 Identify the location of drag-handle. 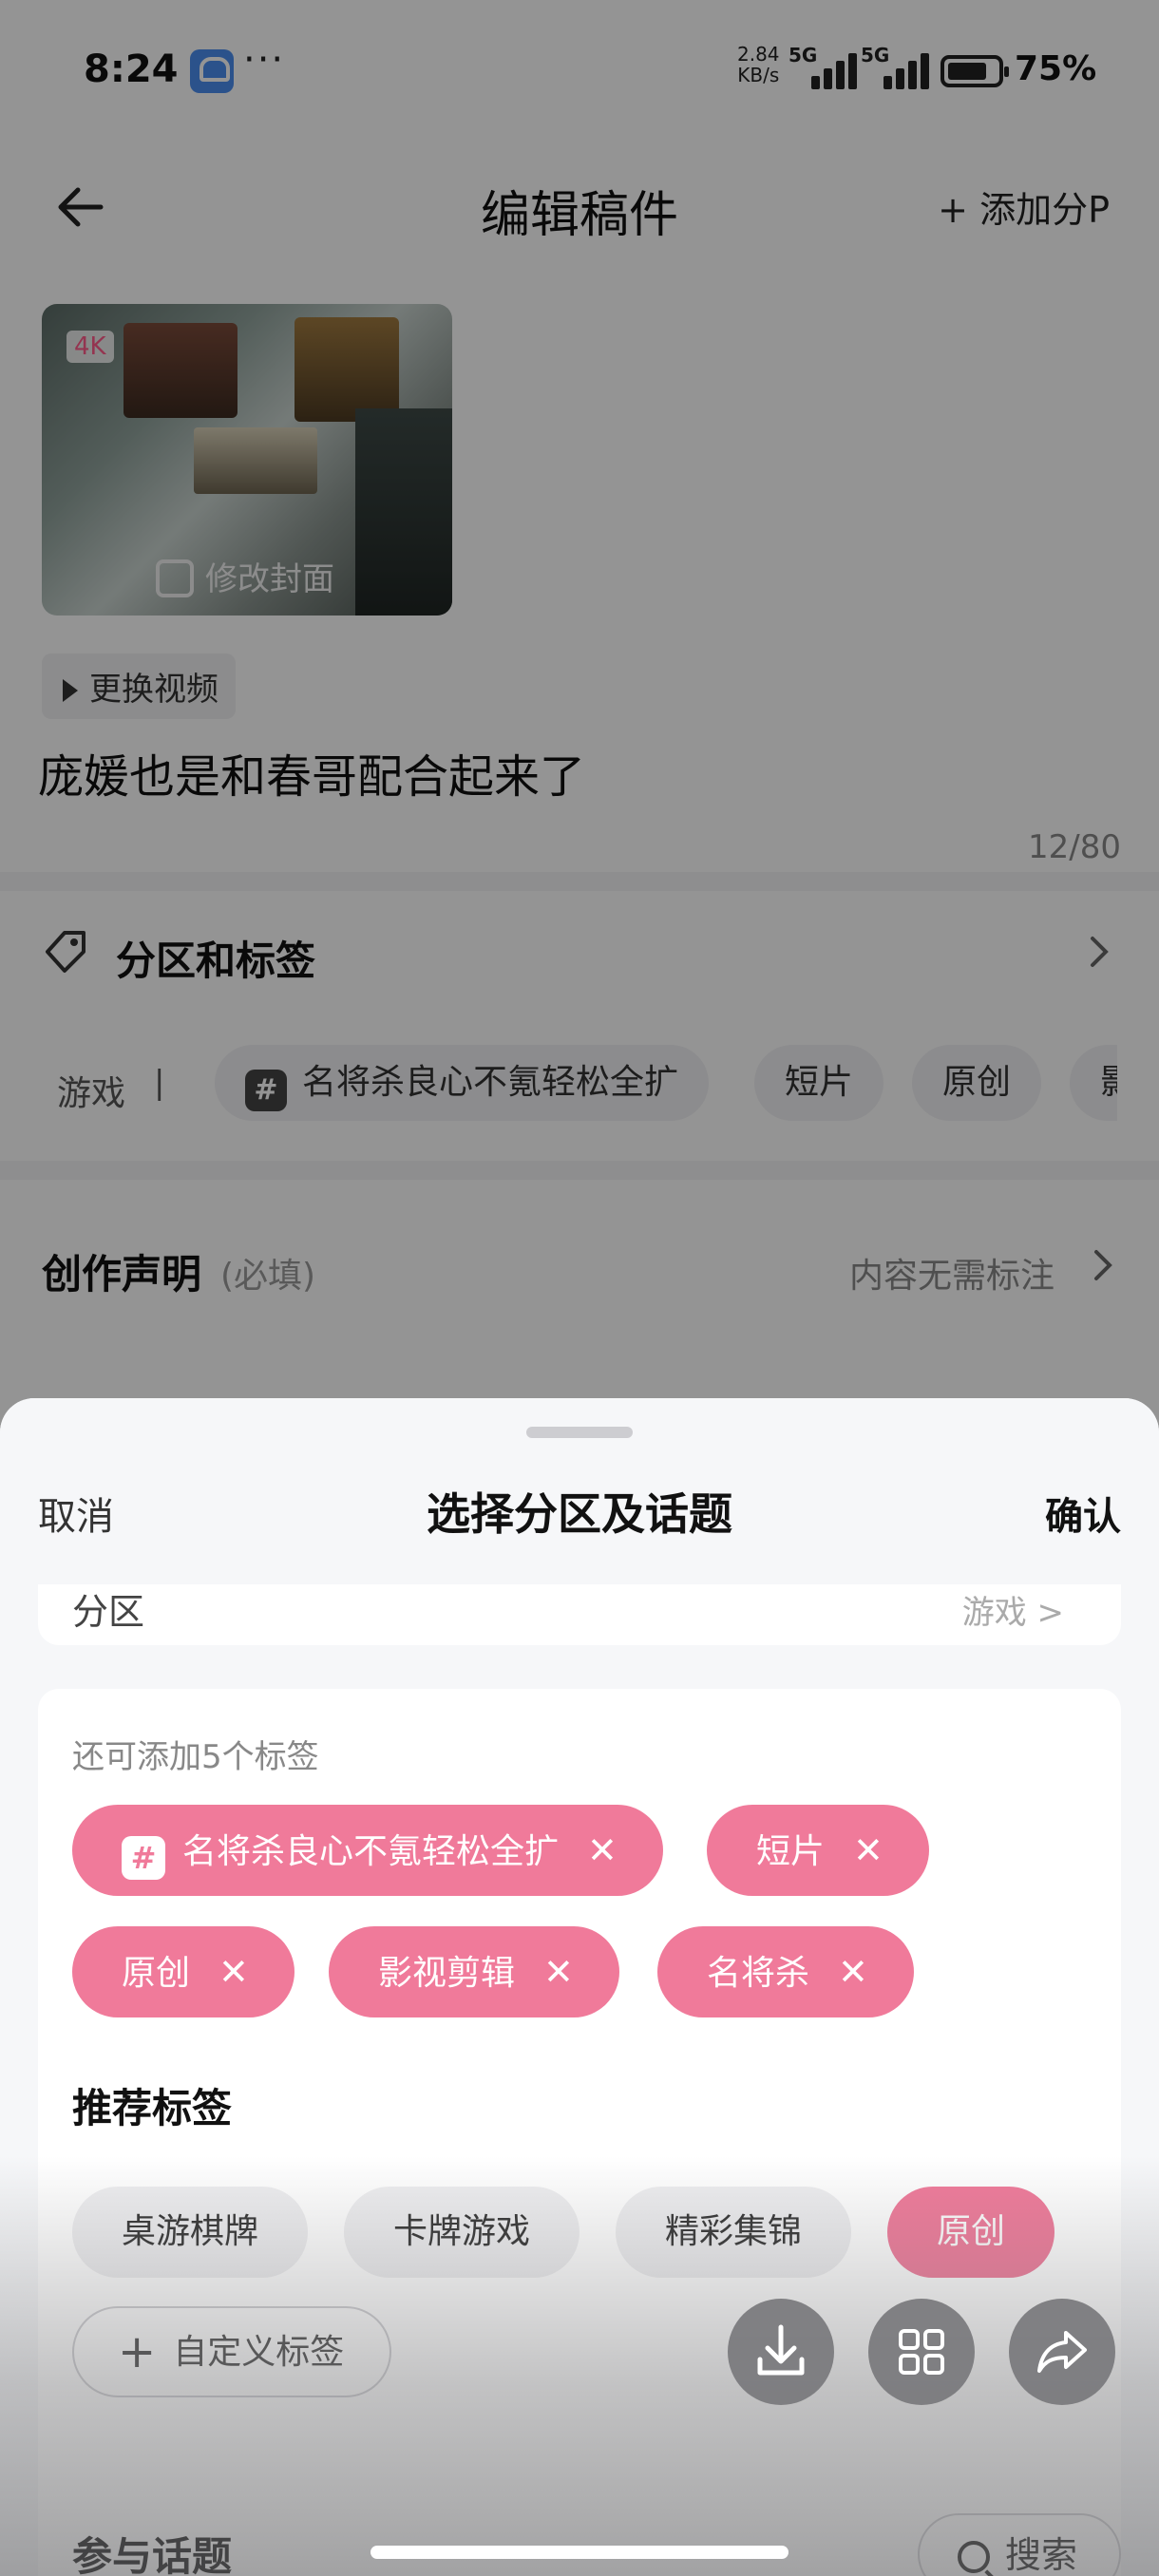
(579, 1432).